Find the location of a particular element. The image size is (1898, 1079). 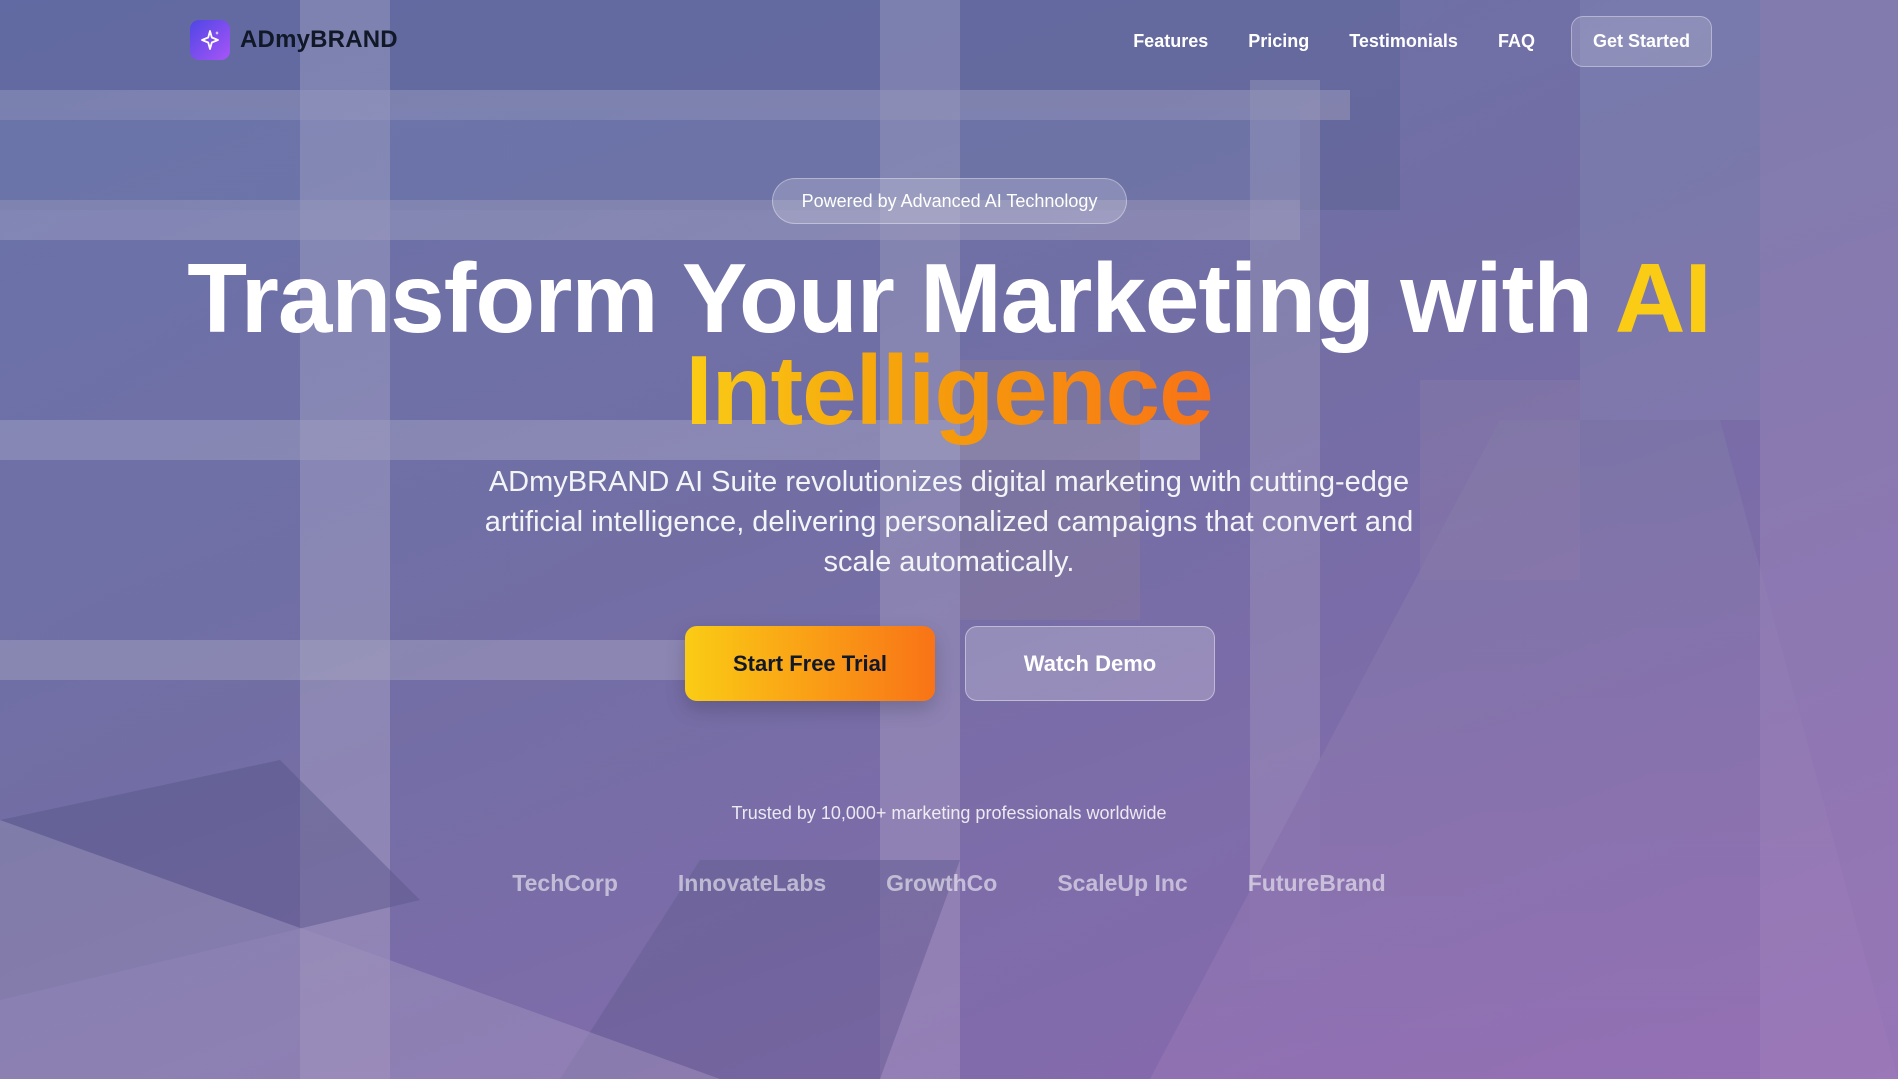

brand-logo: ADmyBRAND is located at coordinates (294, 40).